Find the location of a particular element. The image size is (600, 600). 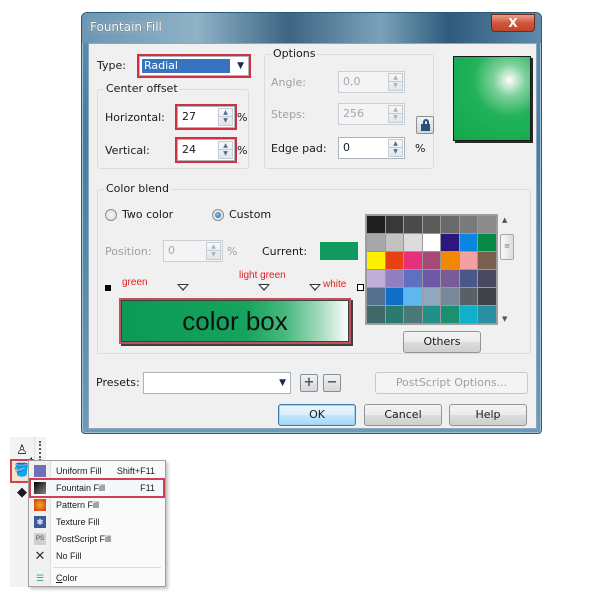

help-button: Help is located at coordinates (488, 415).